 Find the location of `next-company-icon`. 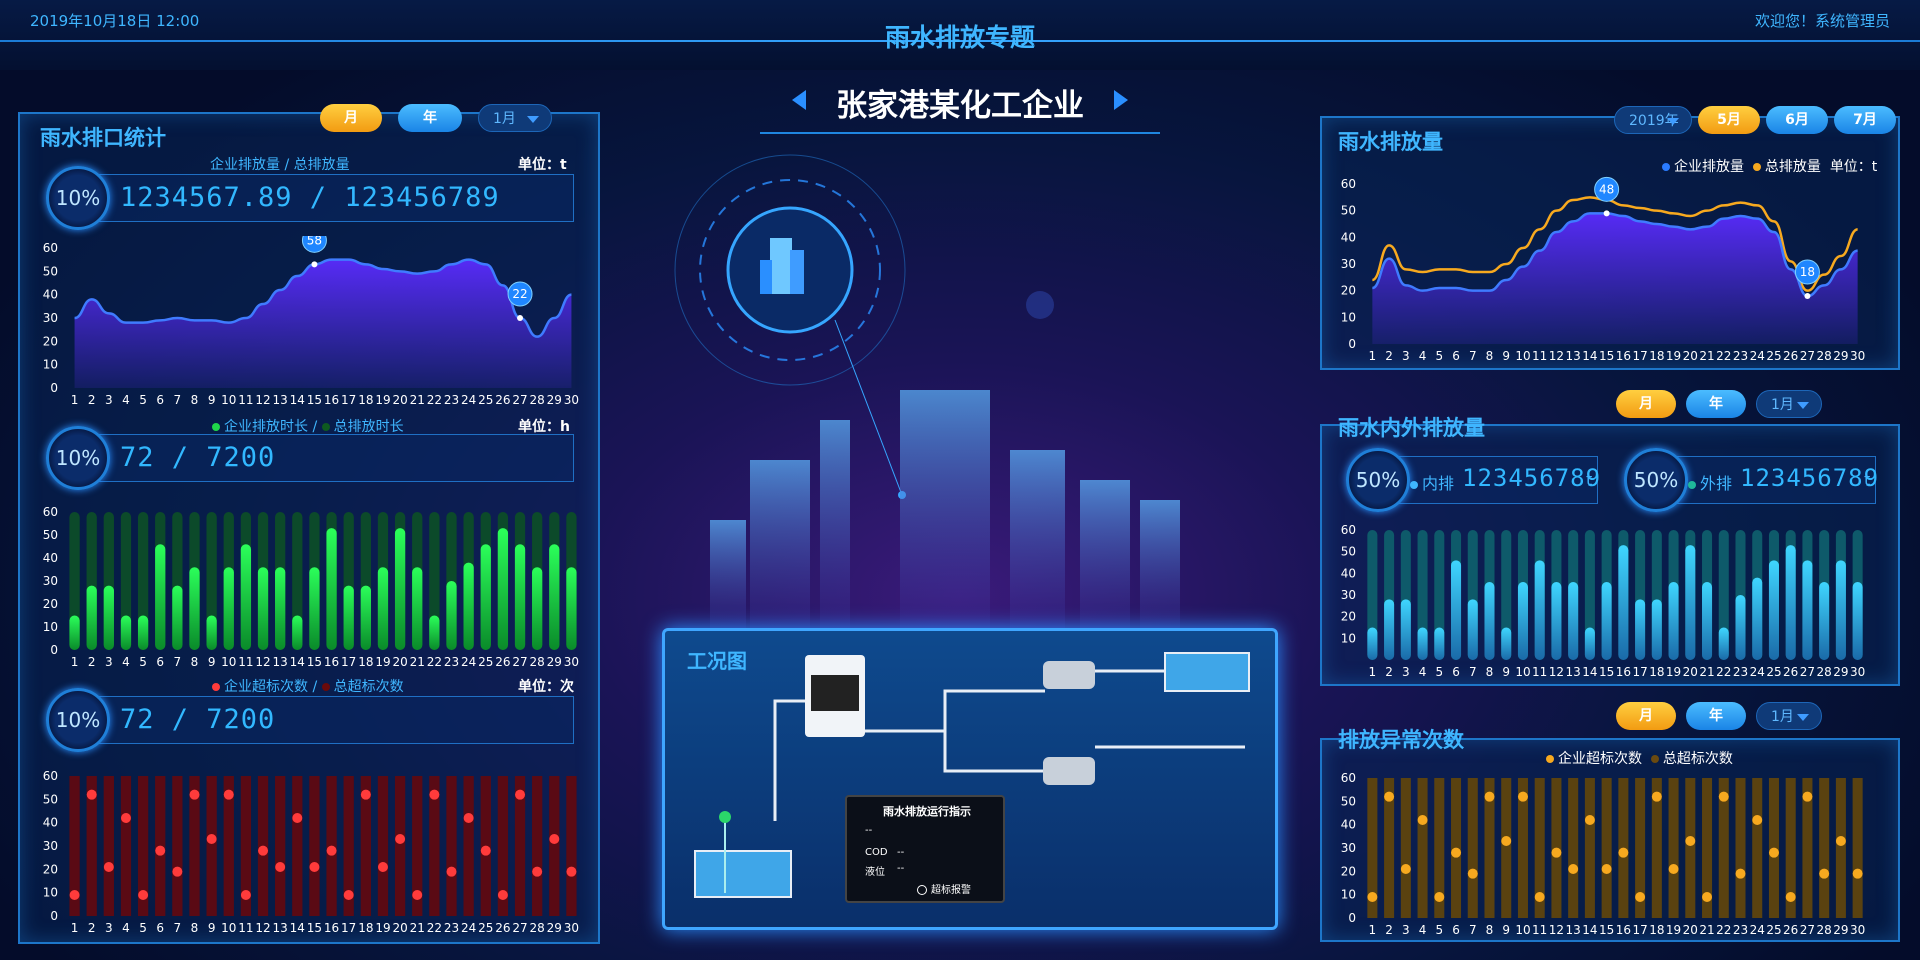

next-company-icon is located at coordinates (1121, 100).